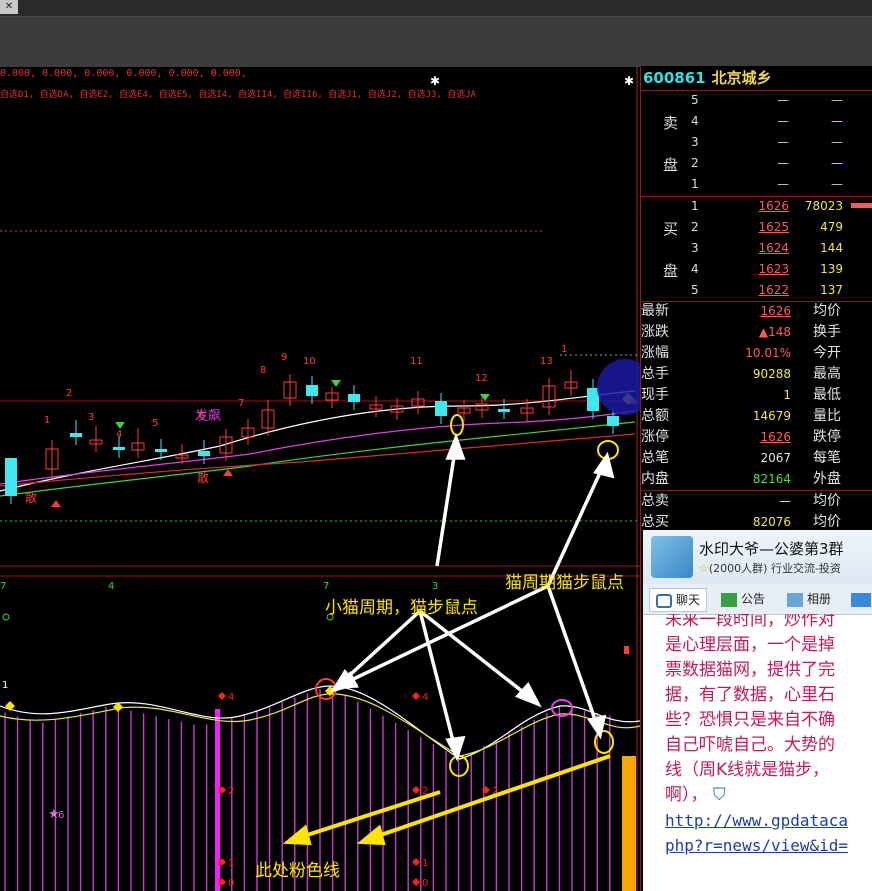 Image resolution: width=872 pixels, height=891 pixels. I want to click on candlesticks, so click(321, 438).